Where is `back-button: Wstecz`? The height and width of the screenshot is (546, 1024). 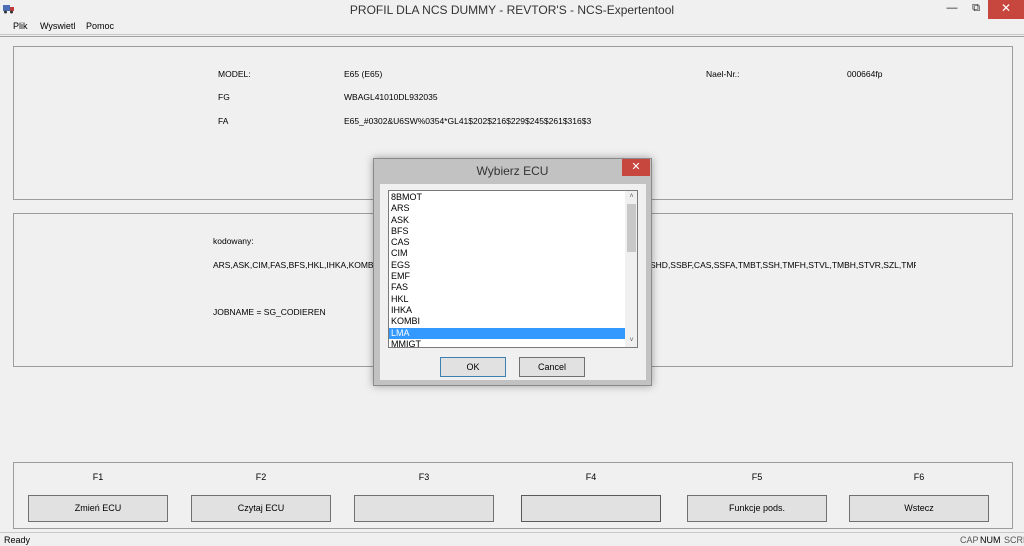 back-button: Wstecz is located at coordinates (919, 508).